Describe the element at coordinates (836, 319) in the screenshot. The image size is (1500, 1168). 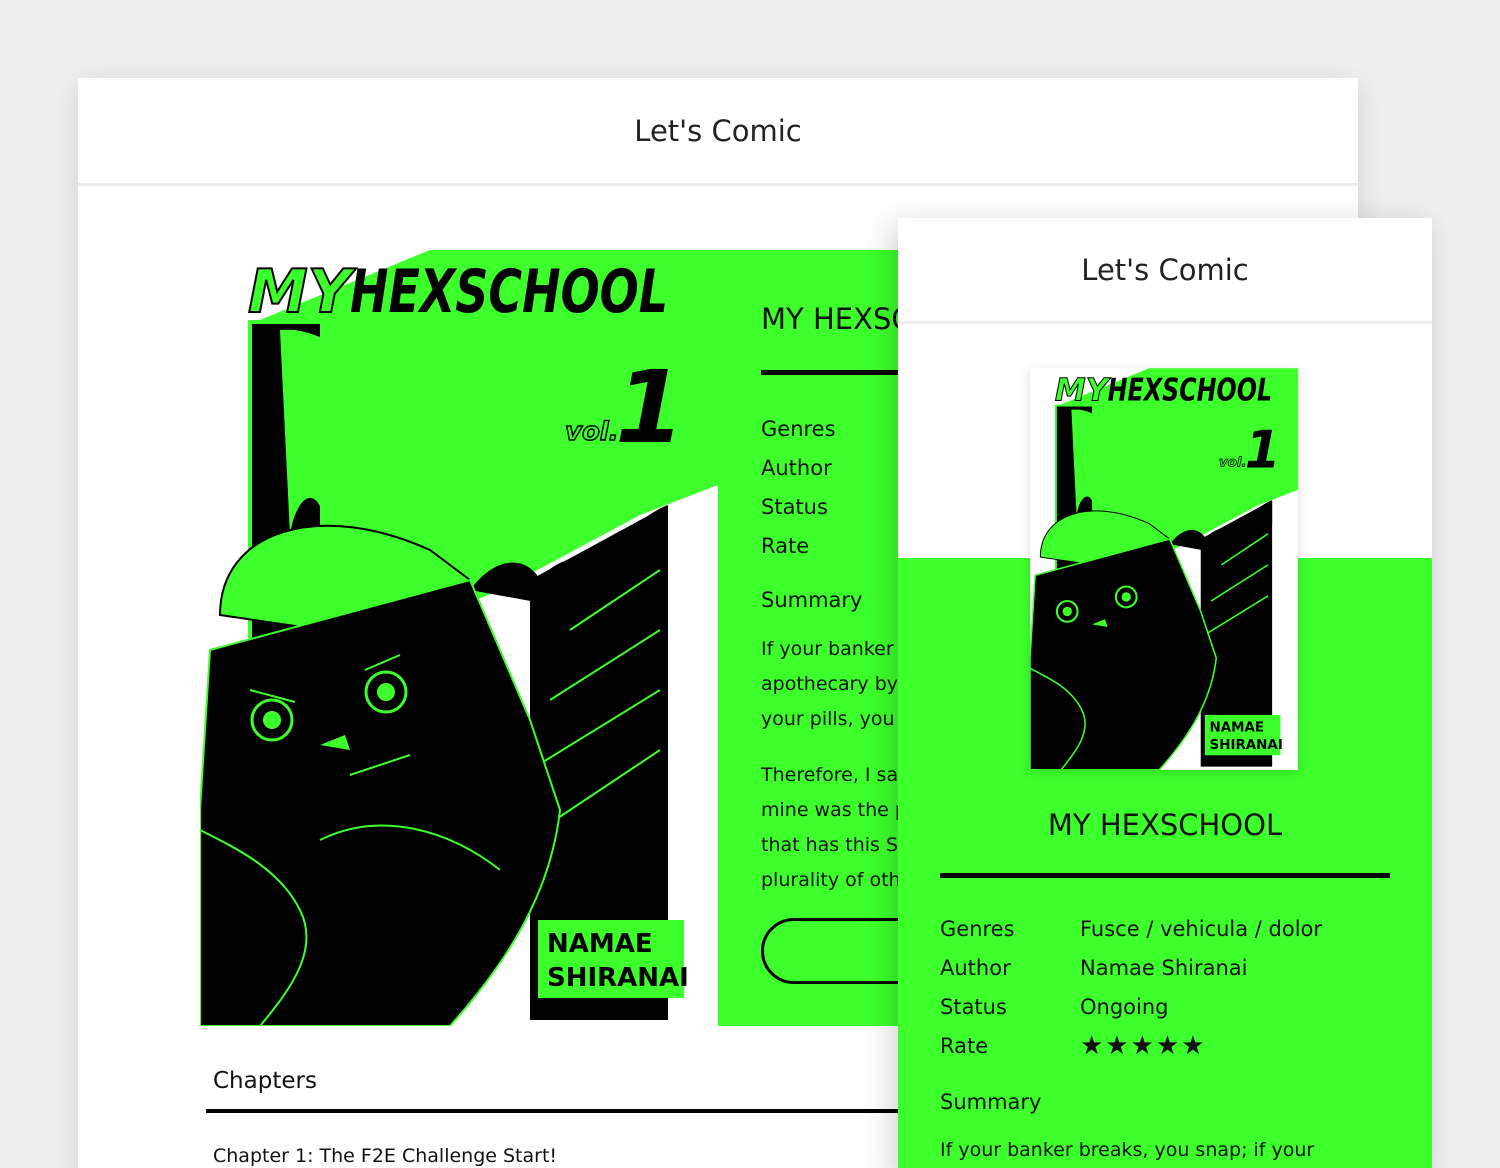
I see `desktop-book-title: MY HEXSC` at that location.